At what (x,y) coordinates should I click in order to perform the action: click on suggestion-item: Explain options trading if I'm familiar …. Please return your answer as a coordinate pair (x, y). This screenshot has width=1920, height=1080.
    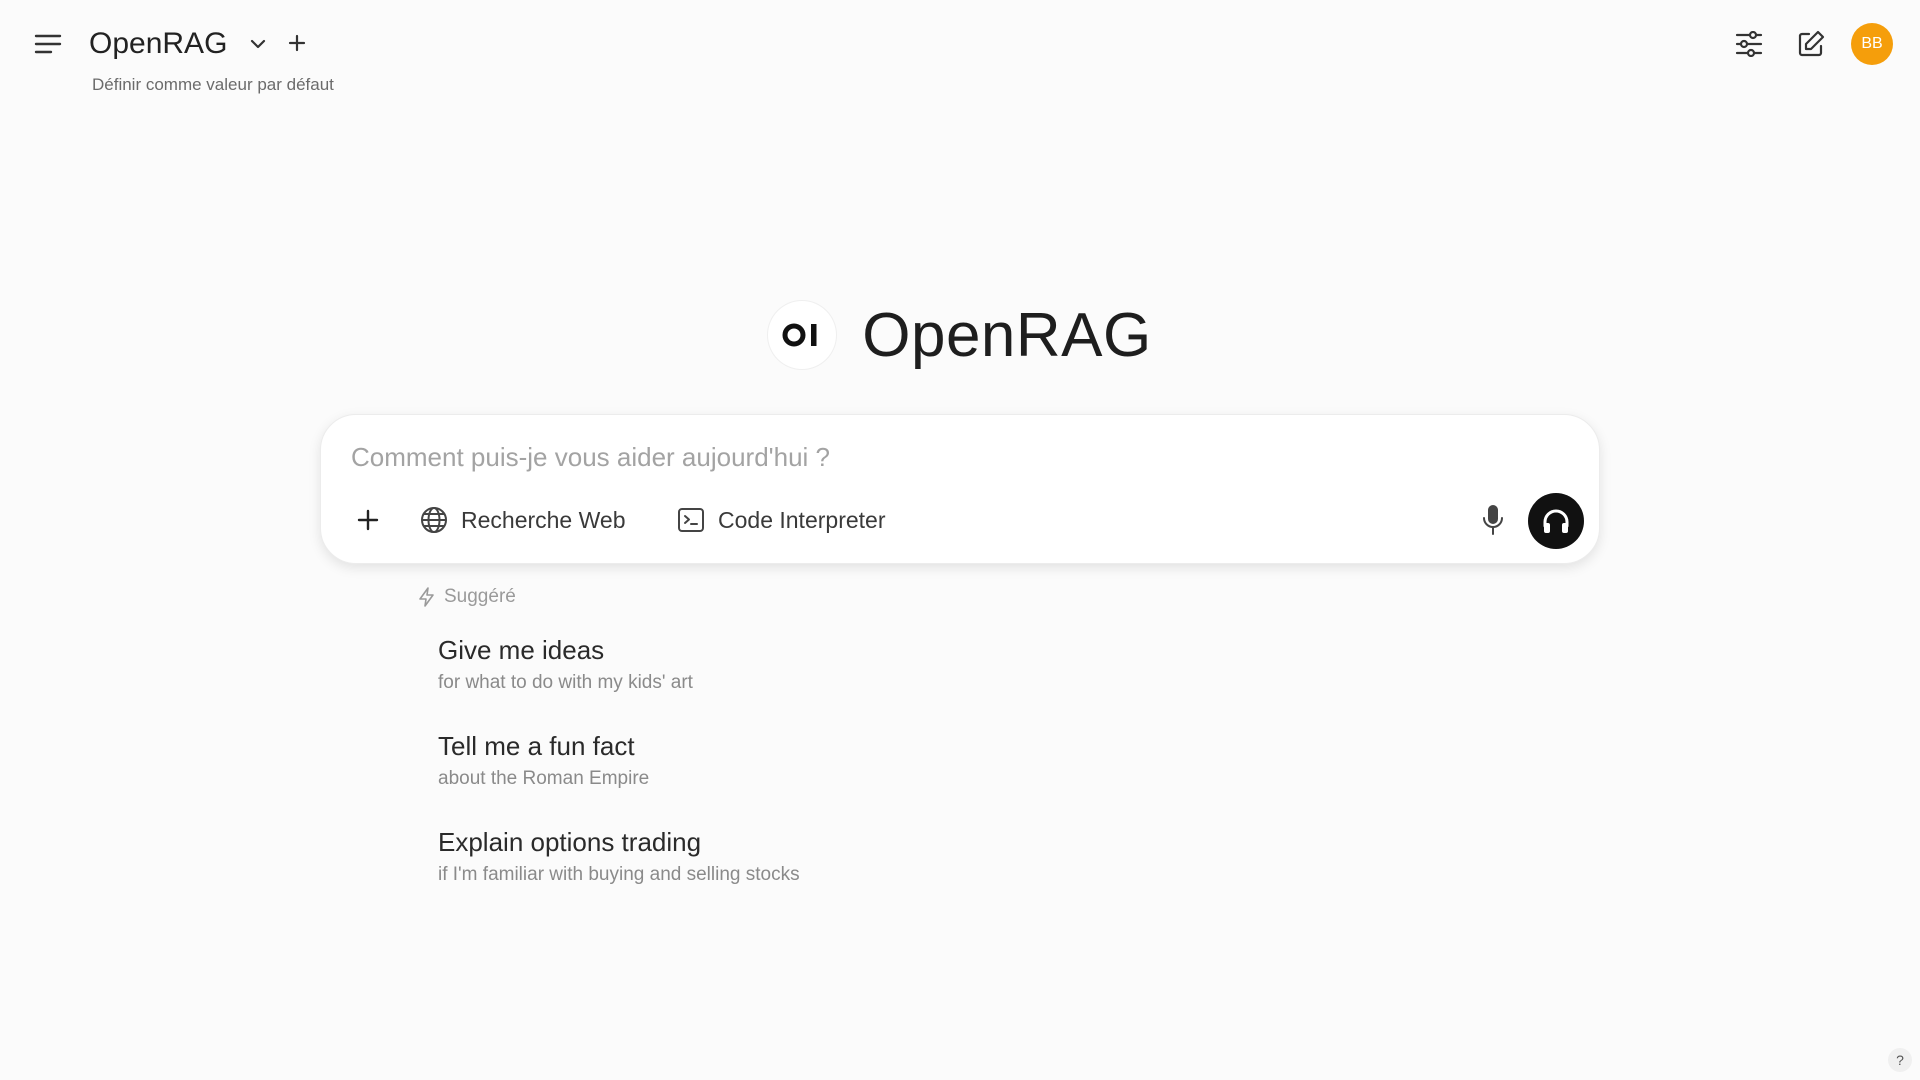
    Looking at the image, I should click on (963, 874).